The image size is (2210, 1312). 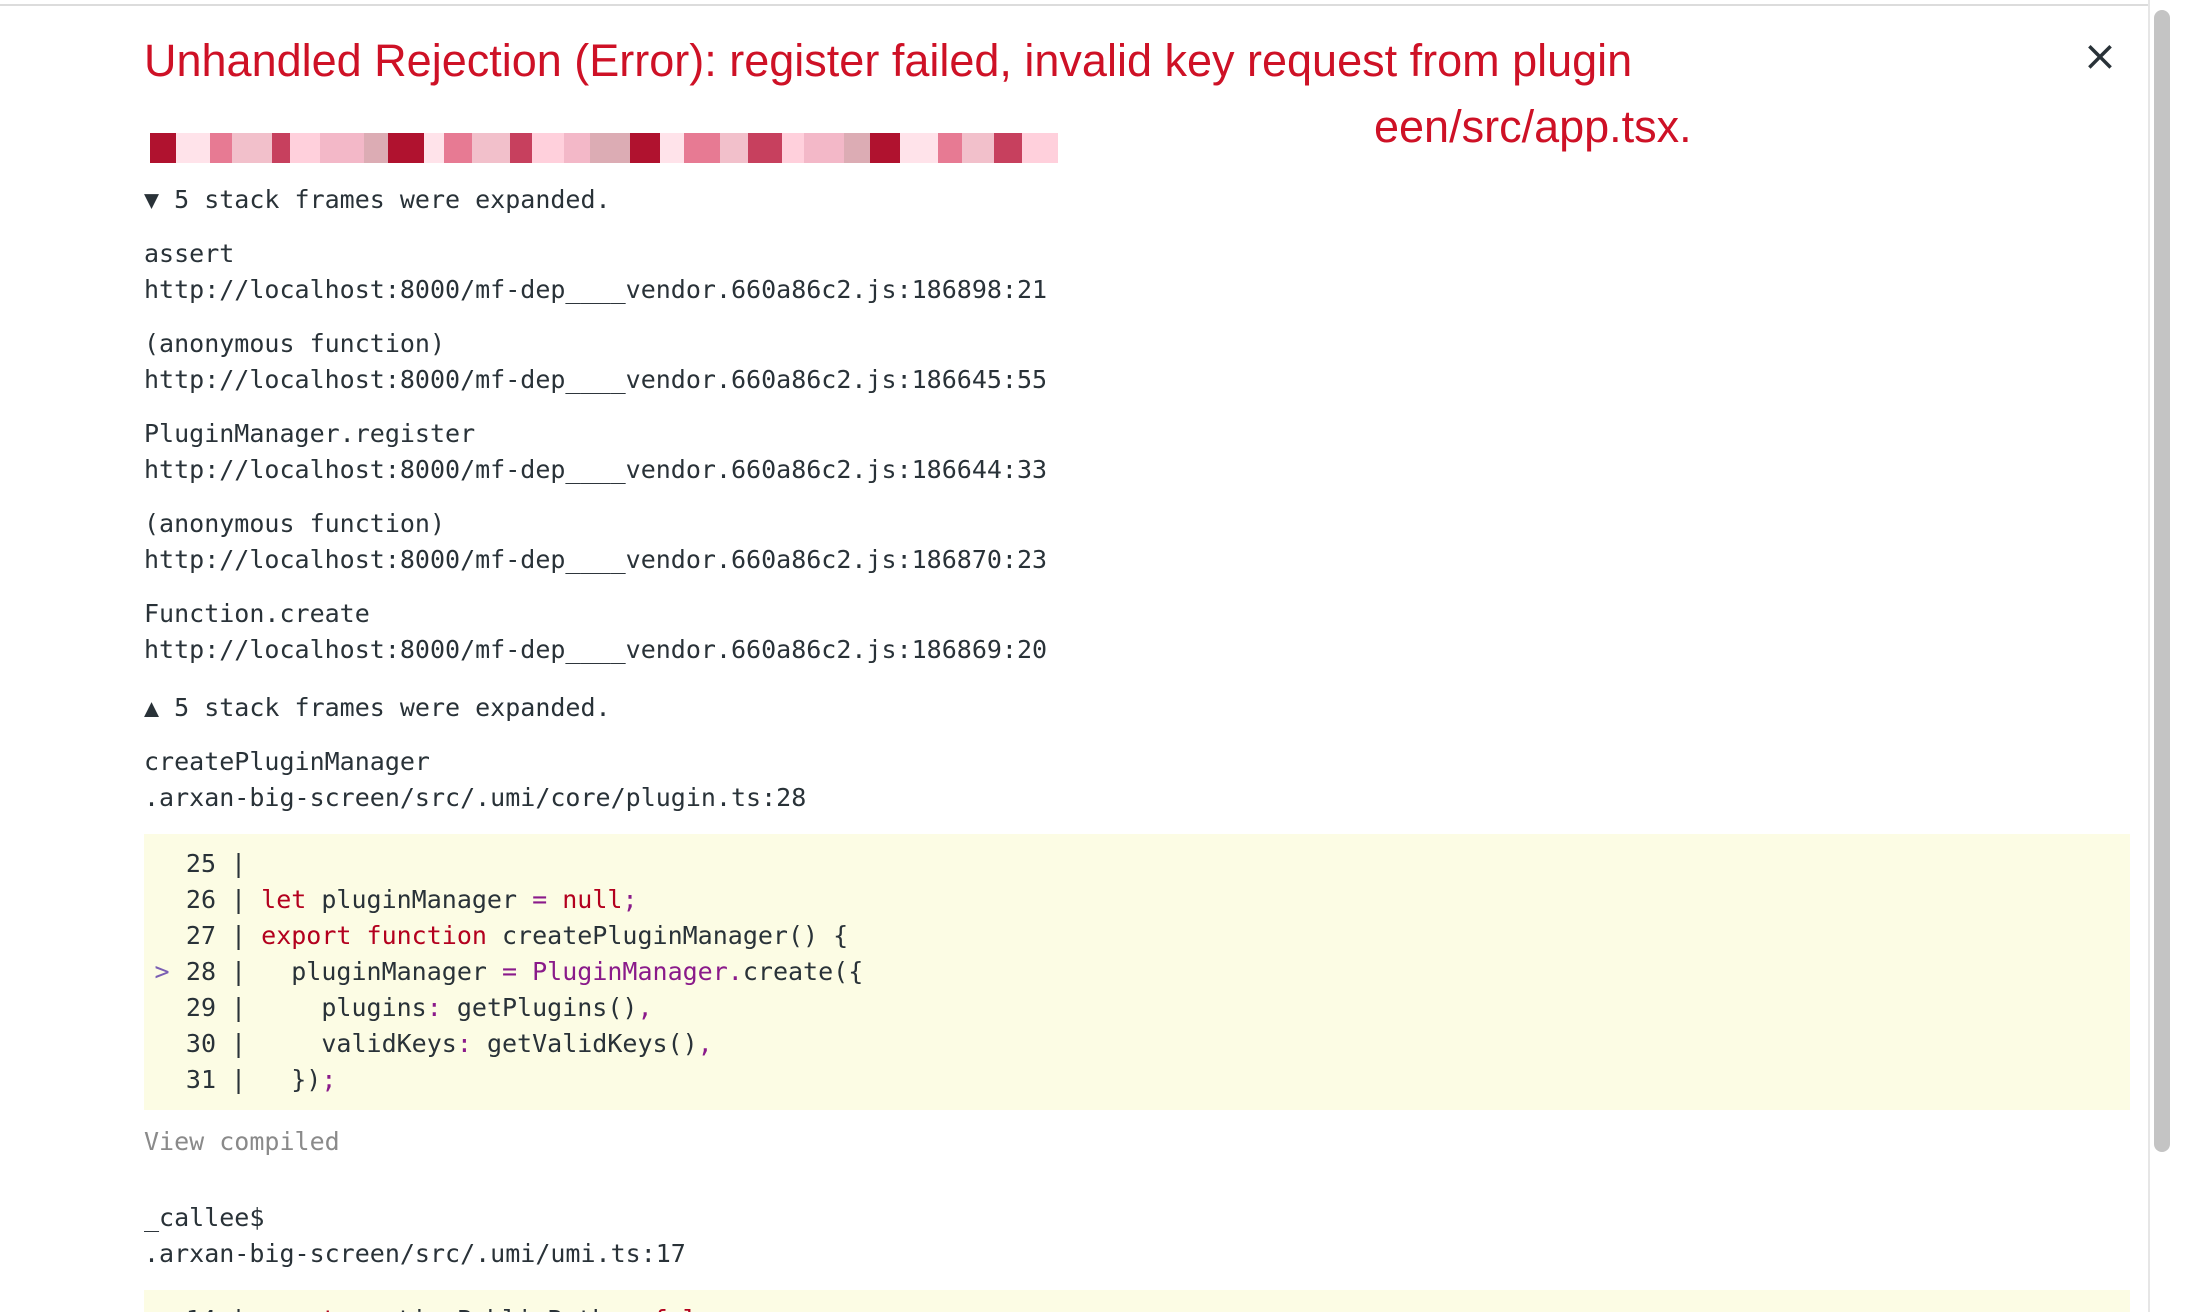 I want to click on stack-toggle-expanded: ▲ 5 stack frames were expanded., so click(x=1137, y=708).